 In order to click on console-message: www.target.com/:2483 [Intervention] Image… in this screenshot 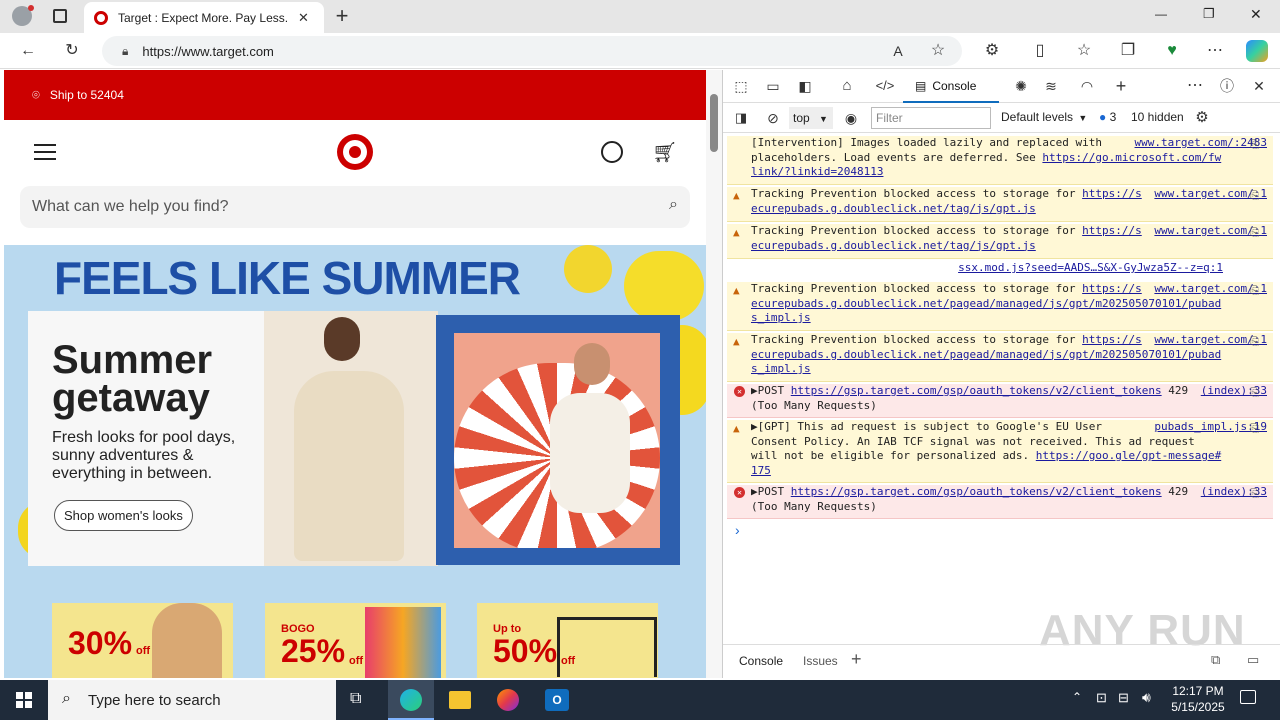, I will do `click(1000, 160)`.